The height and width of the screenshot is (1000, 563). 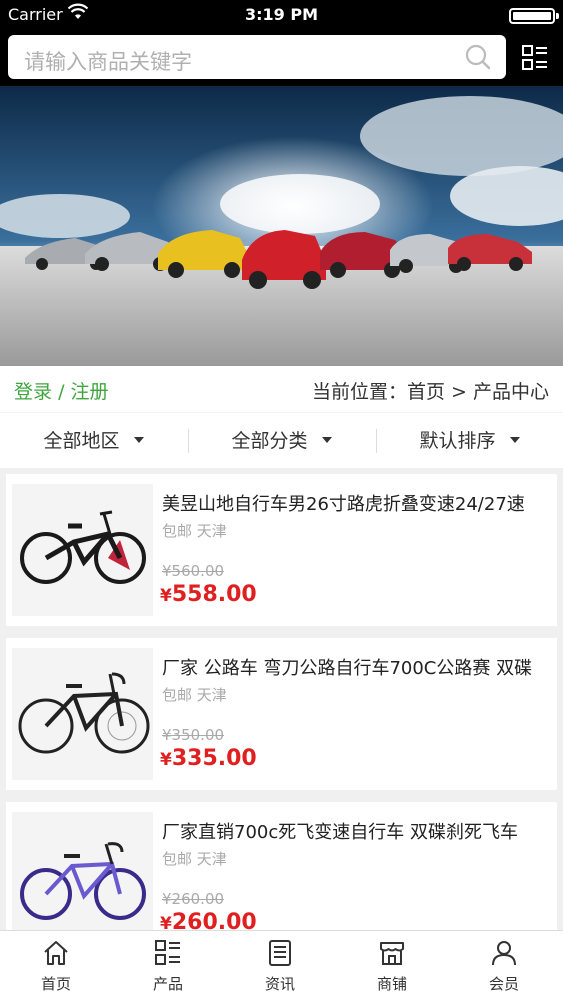 What do you see at coordinates (279, 984) in the screenshot?
I see `tab-news-label: 资讯` at bounding box center [279, 984].